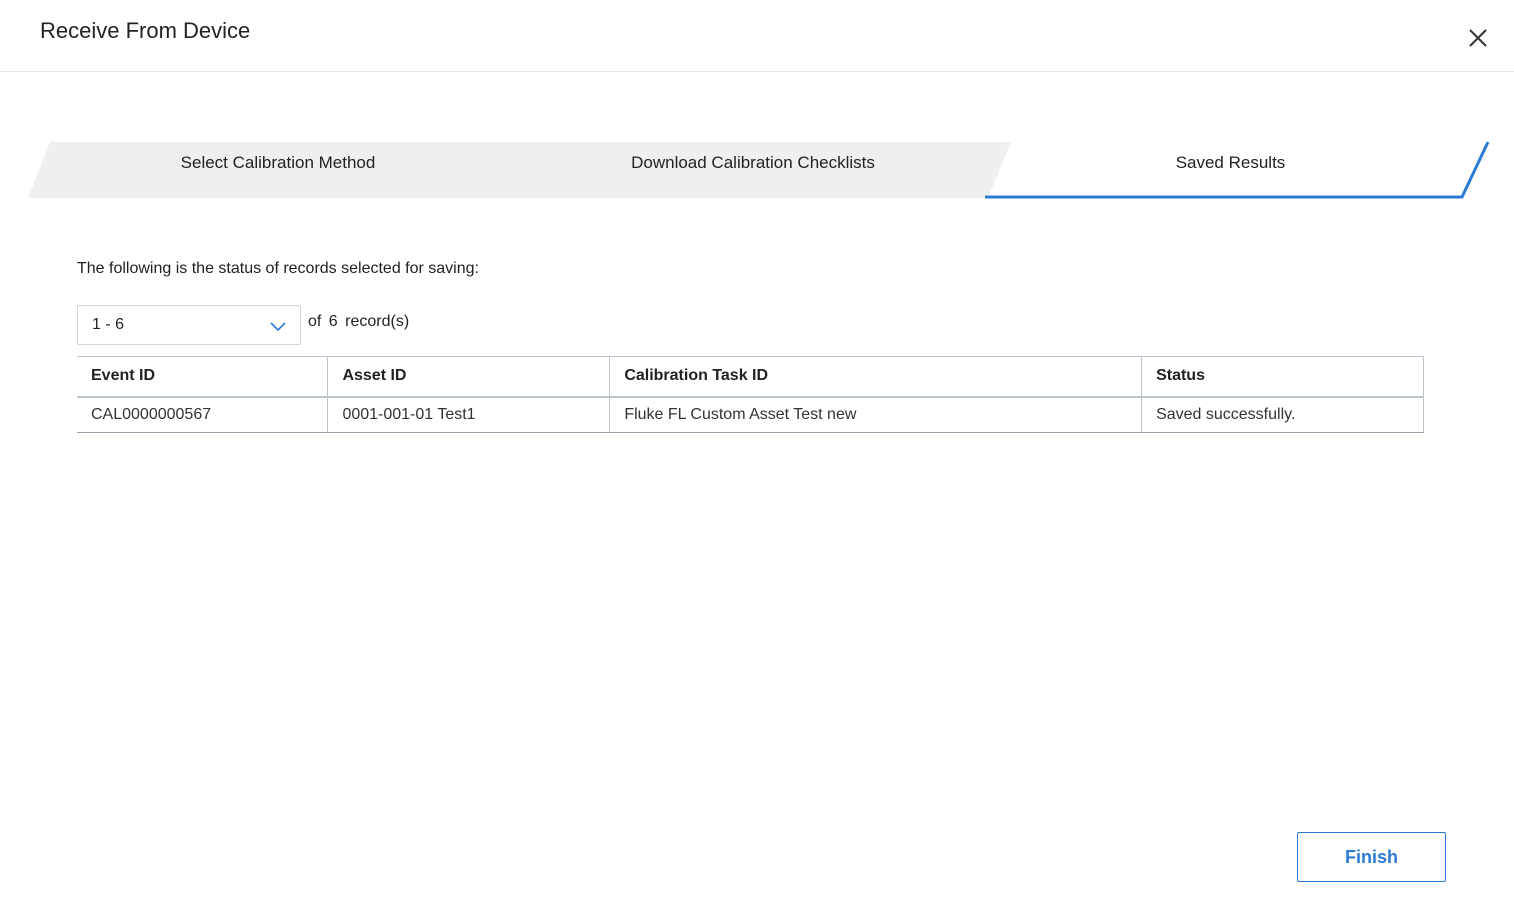 The height and width of the screenshot is (903, 1514). I want to click on dialog-header: Receive From Device, so click(757, 36).